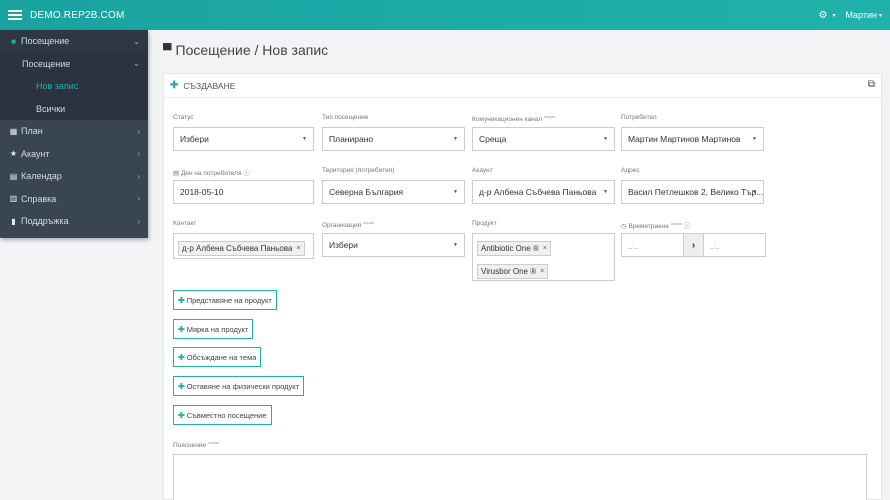  Describe the element at coordinates (880, 15) in the screenshot. I see `user-caret-icon: ▾` at that location.